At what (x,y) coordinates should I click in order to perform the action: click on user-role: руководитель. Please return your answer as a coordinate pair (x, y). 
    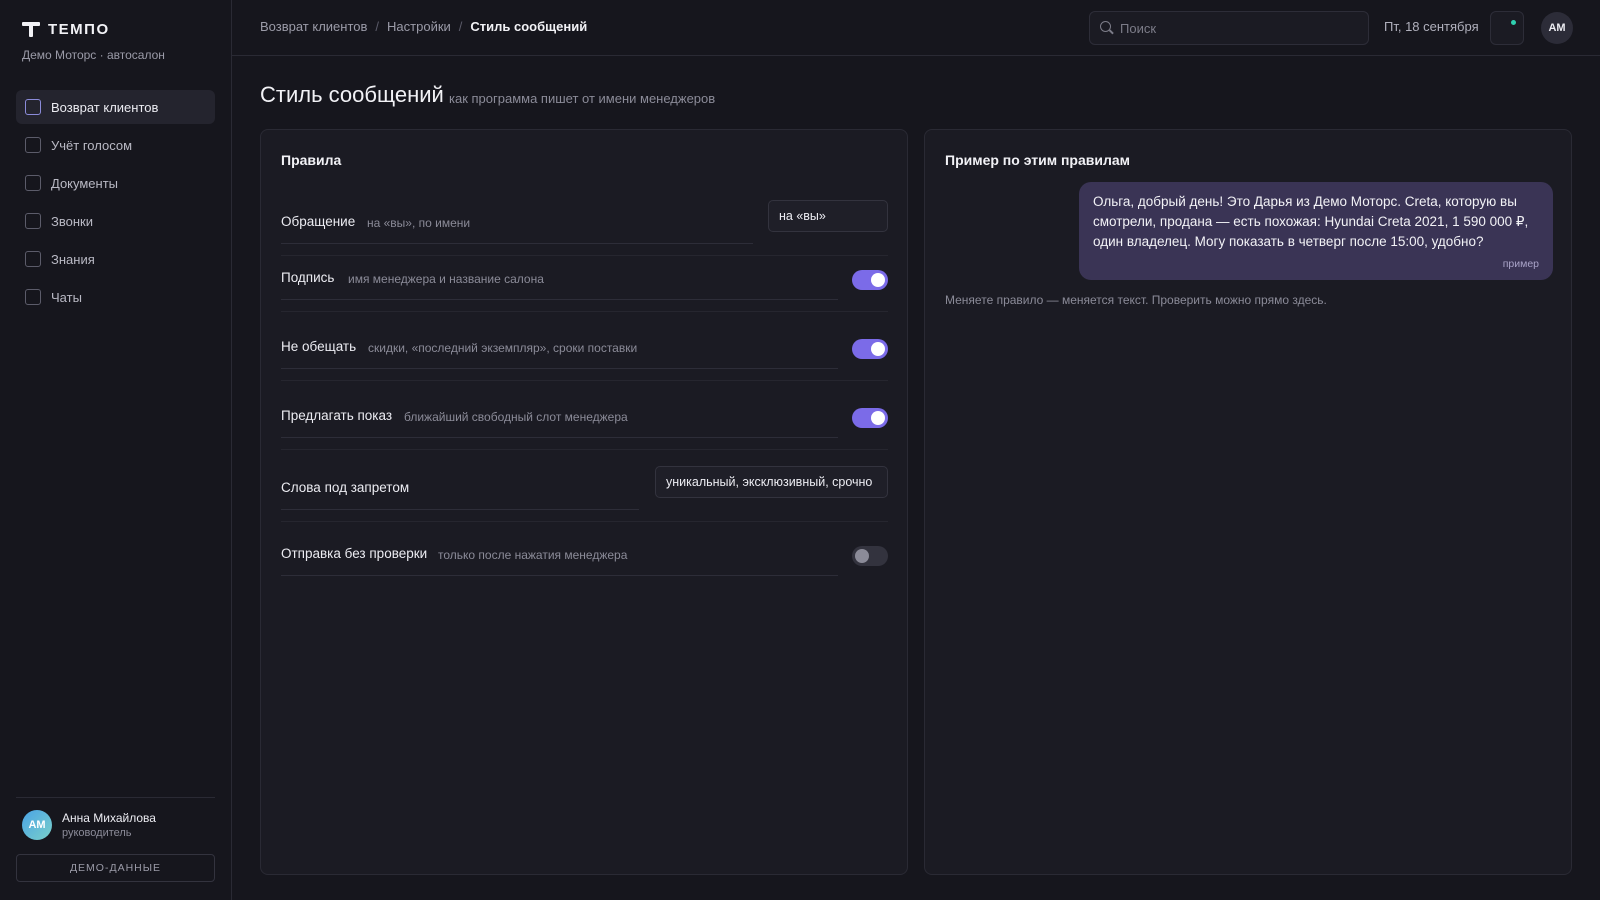
    Looking at the image, I should click on (97, 833).